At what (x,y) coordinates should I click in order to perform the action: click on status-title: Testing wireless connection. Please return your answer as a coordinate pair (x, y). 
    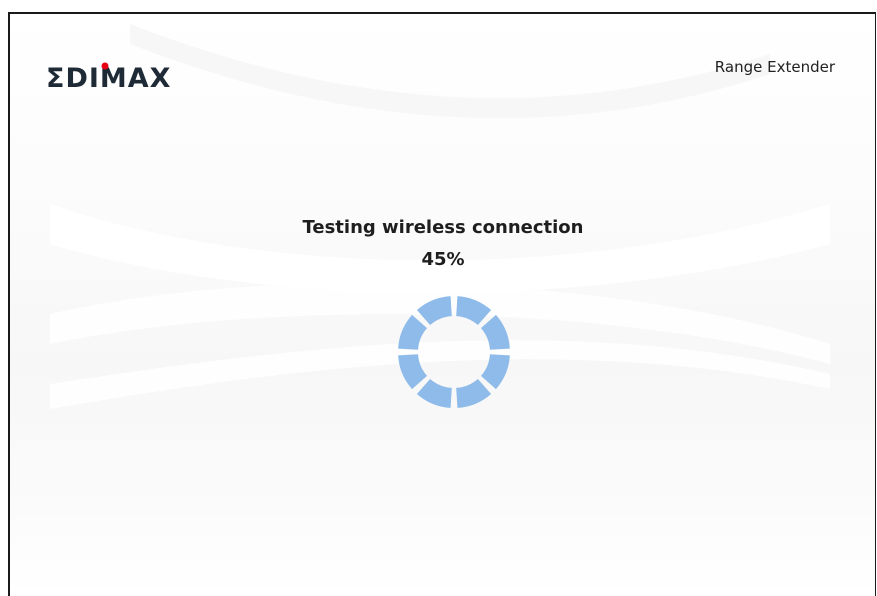
    Looking at the image, I should click on (443, 227).